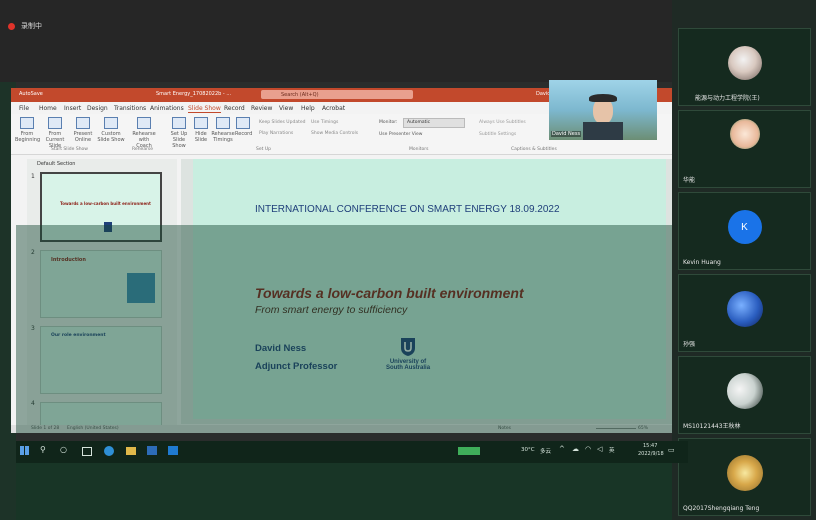  I want to click on windows-start-icon, so click(24, 450).